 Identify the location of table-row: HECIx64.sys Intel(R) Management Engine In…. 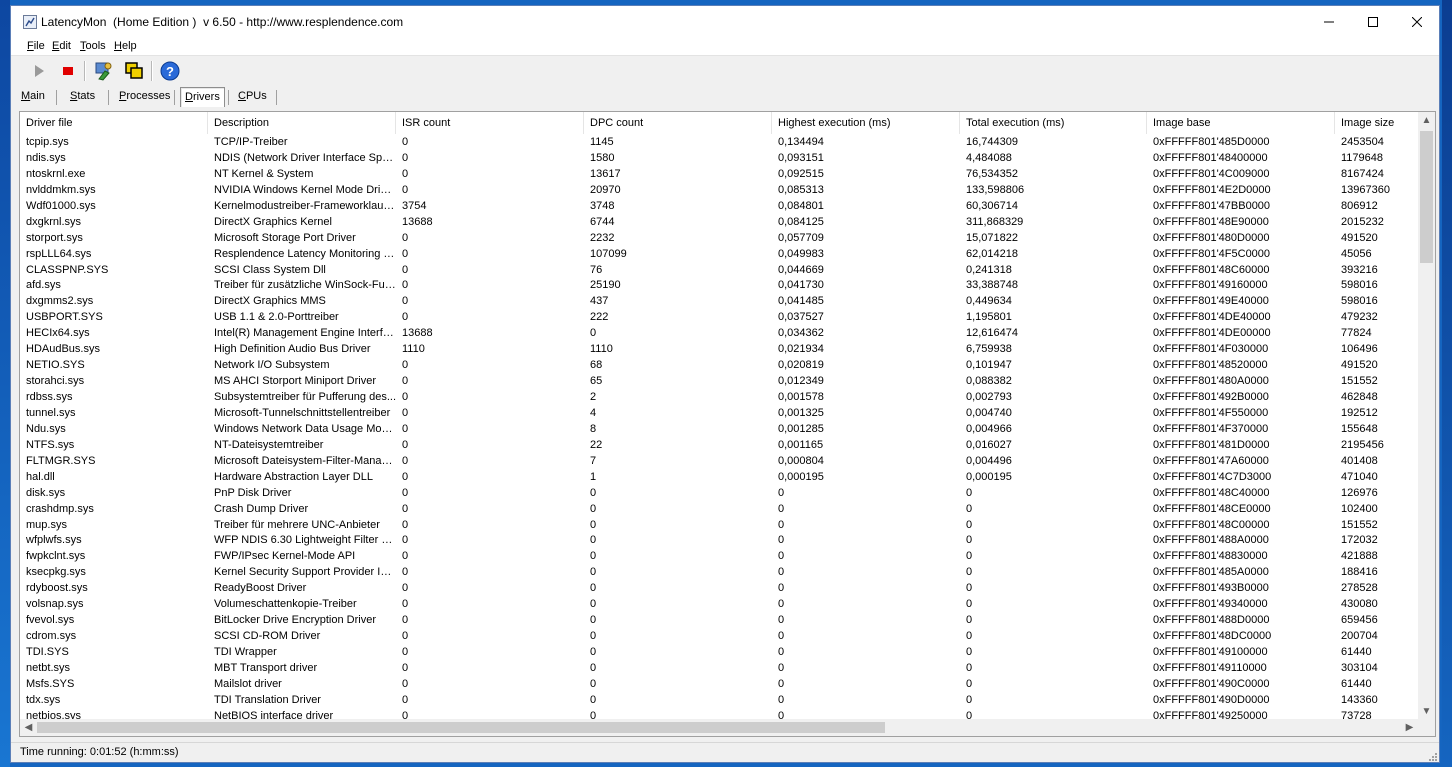
(719, 333).